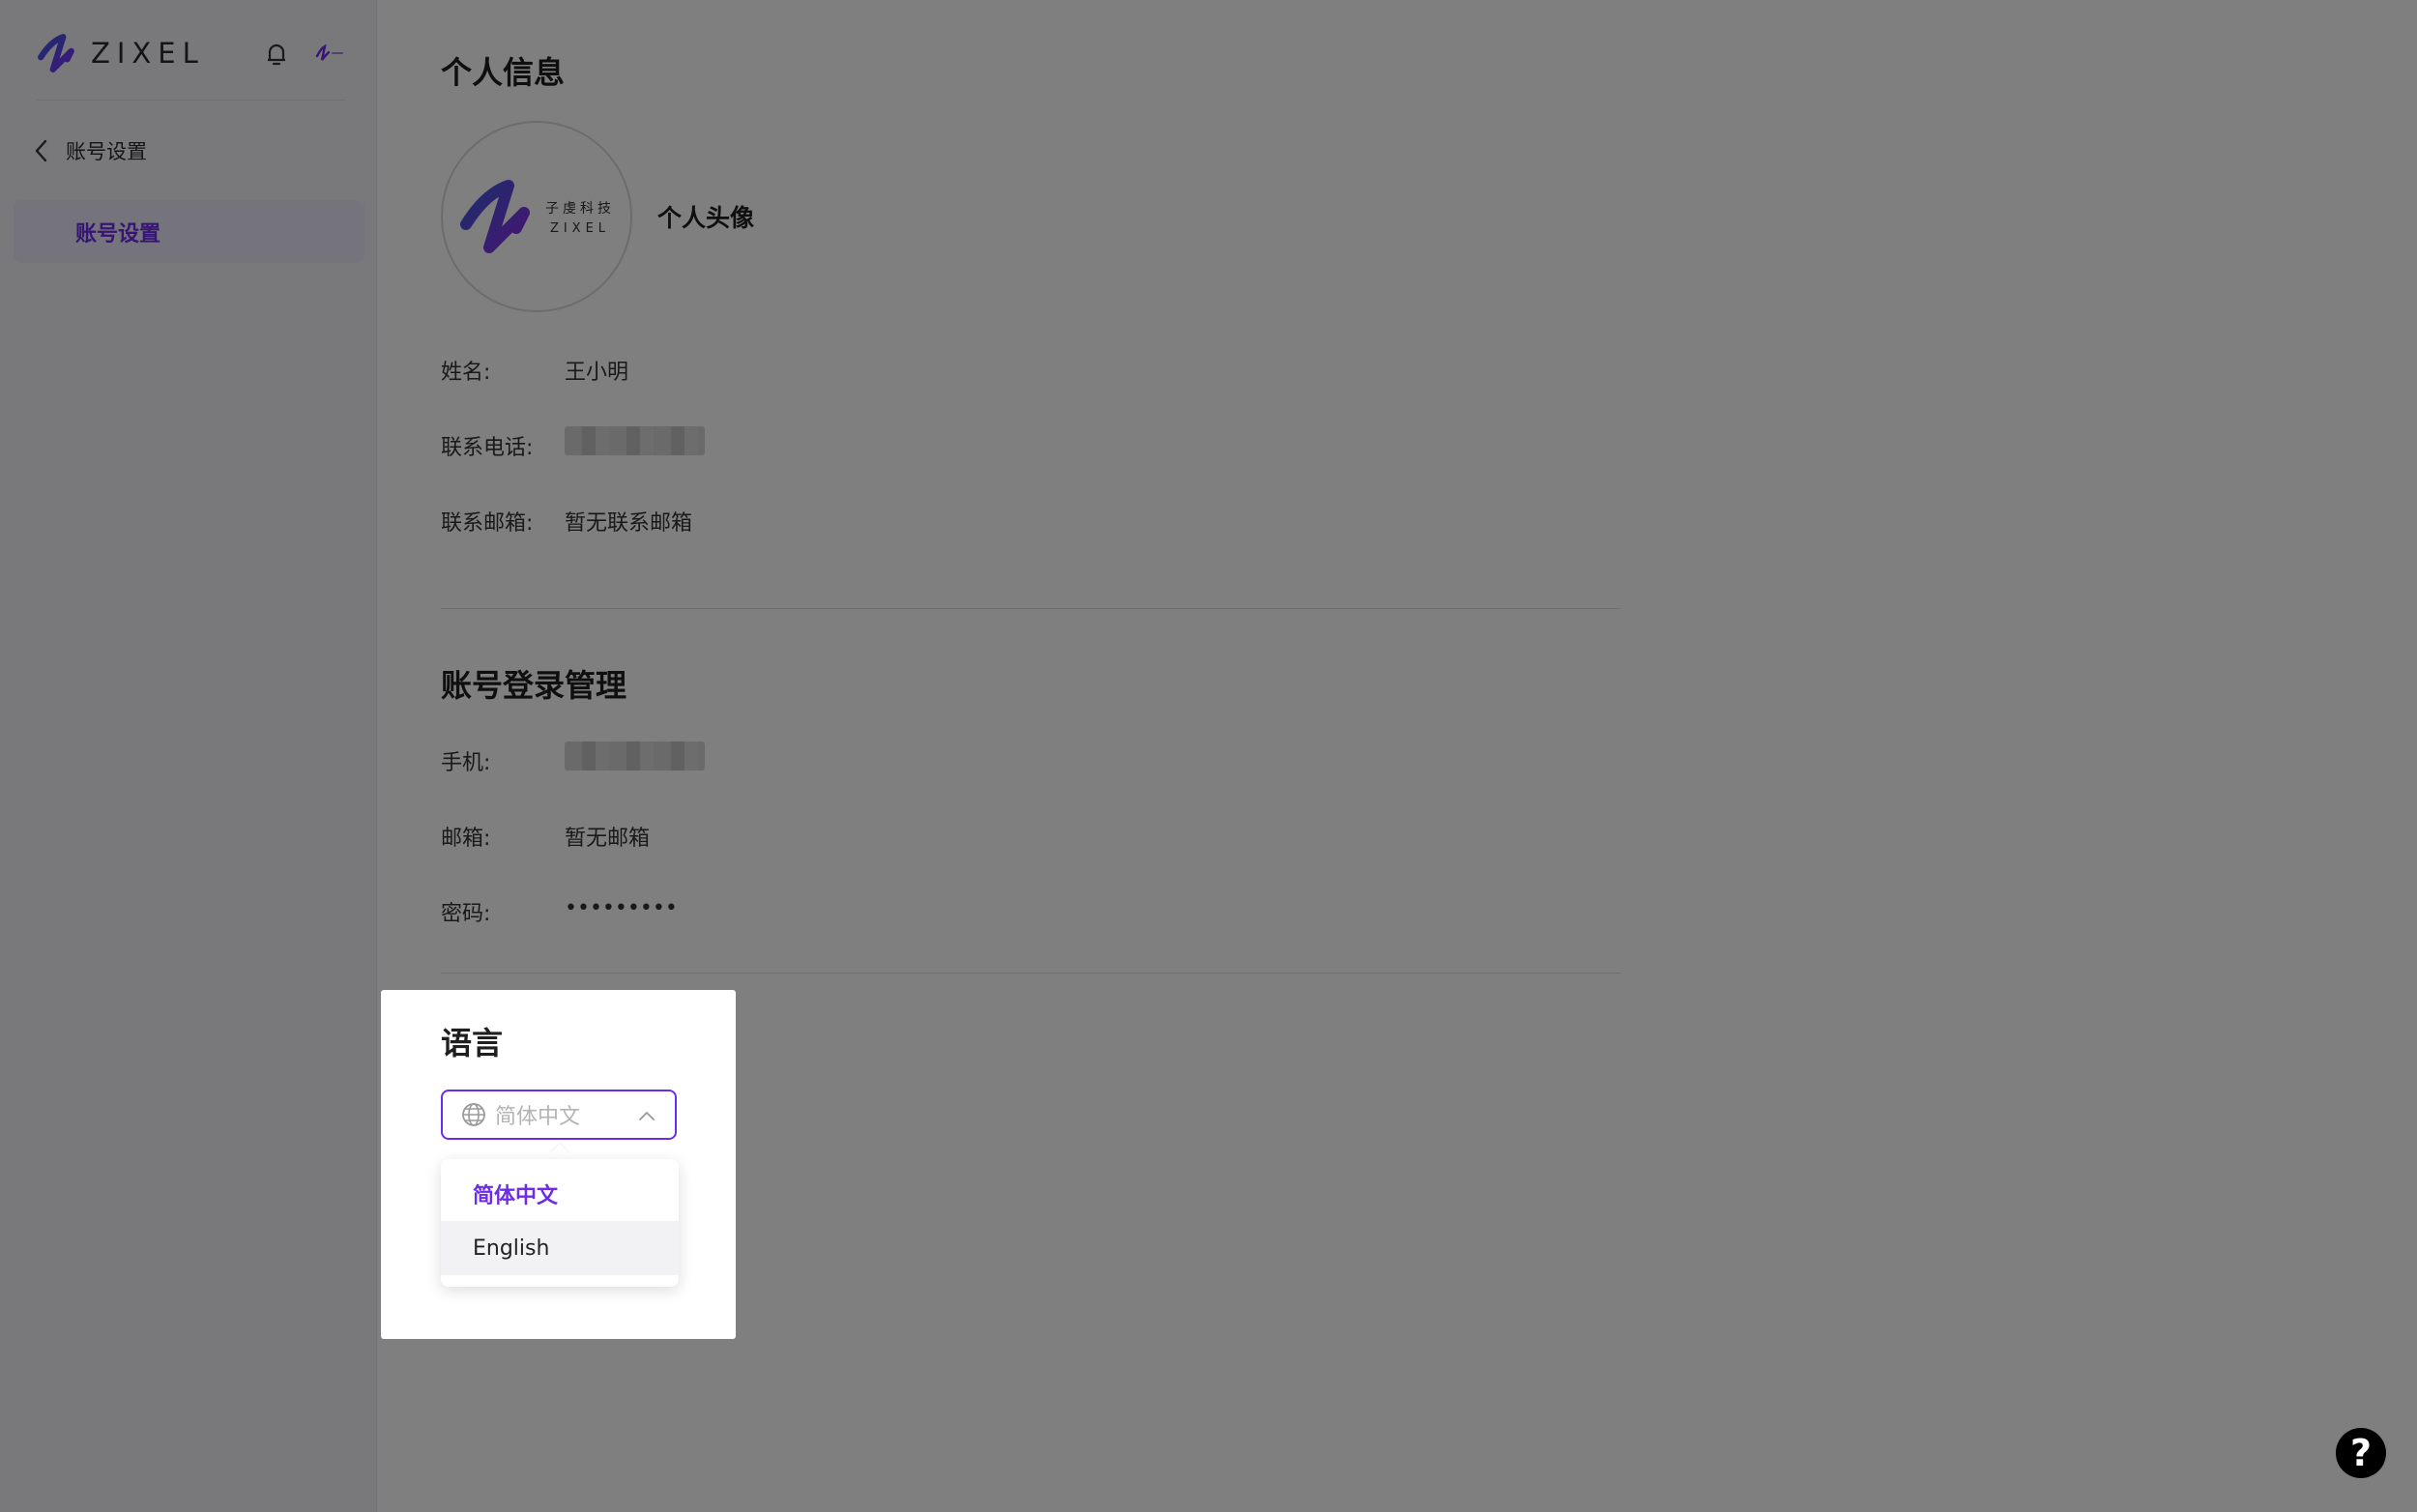 The image size is (2417, 1512). Describe the element at coordinates (560, 1194) in the screenshot. I see `language-option-zh: 简体中文` at that location.